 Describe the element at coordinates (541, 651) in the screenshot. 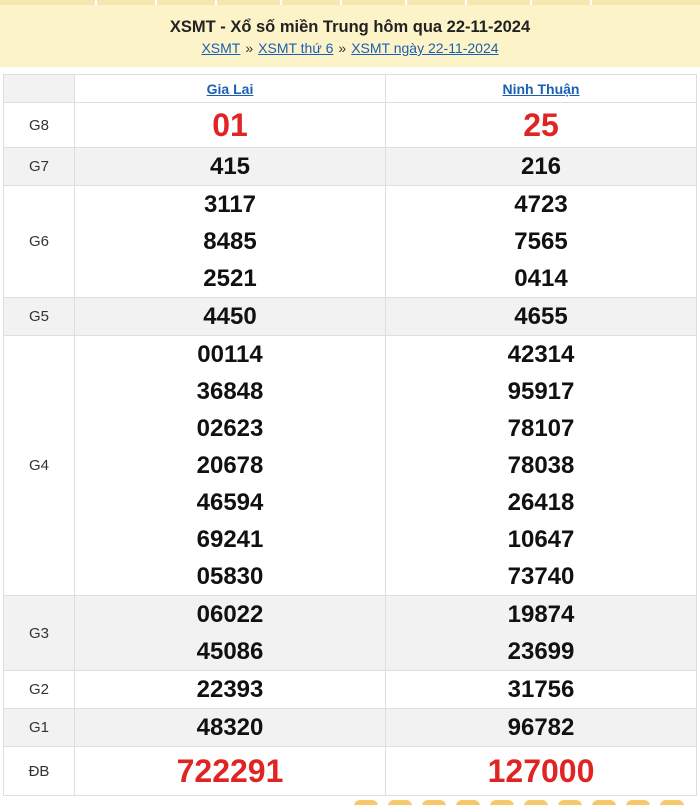

I see `prize-number: 23699` at that location.